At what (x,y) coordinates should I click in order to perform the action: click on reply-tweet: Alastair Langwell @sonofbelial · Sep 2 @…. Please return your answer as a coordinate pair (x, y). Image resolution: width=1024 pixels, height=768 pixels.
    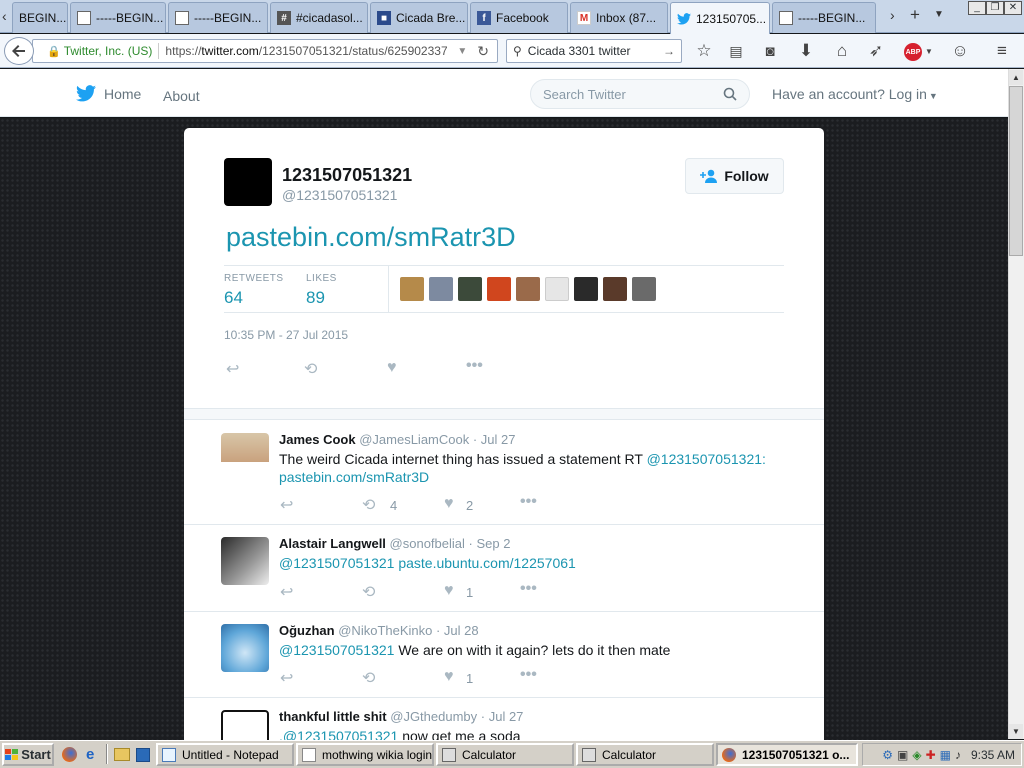
    Looking at the image, I should click on (504, 568).